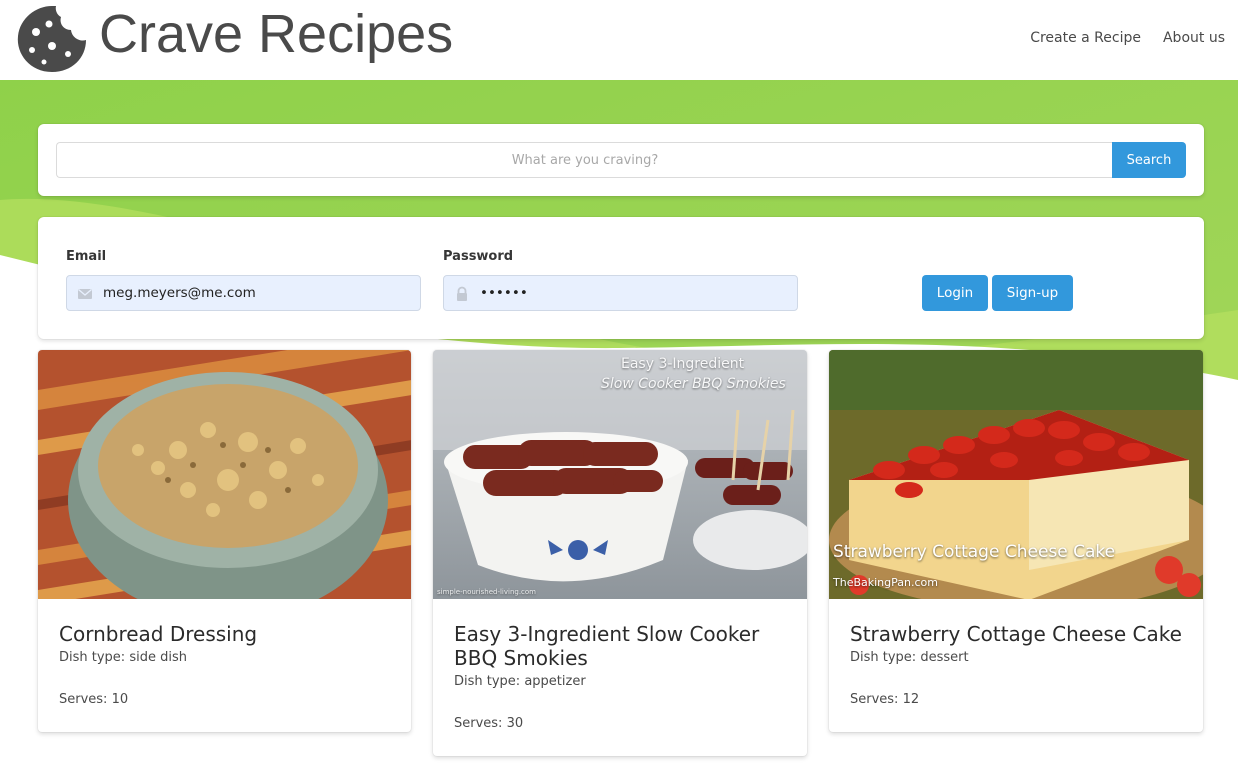 Image resolution: width=1238 pixels, height=767 pixels. I want to click on brand-title: Crave Recipes, so click(276, 34).